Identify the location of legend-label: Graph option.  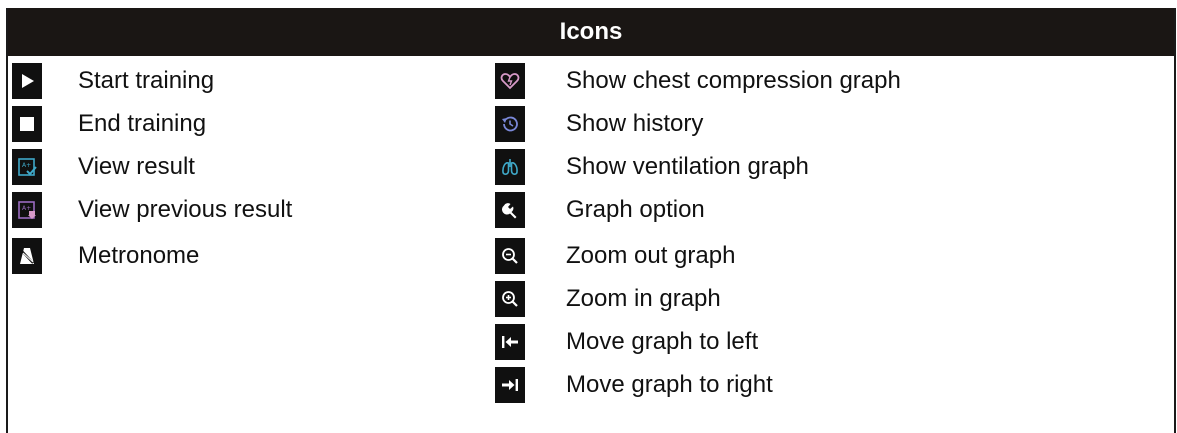
(635, 209).